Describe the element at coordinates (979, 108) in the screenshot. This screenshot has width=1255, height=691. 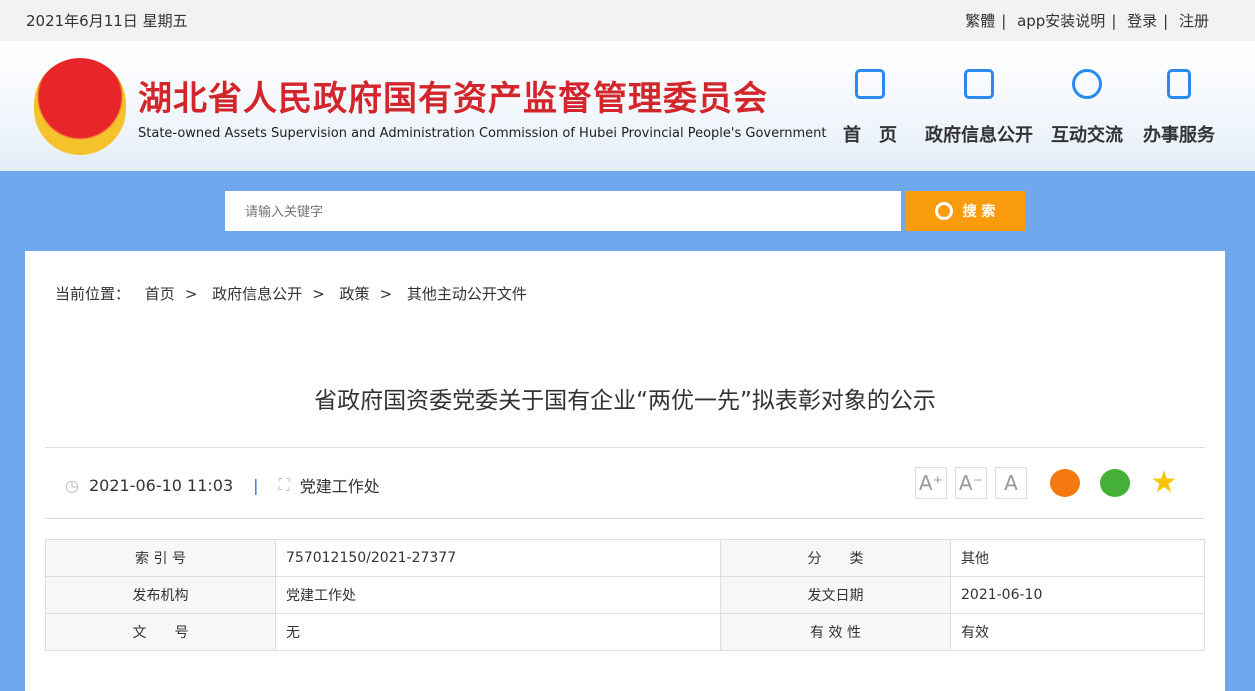
I see `nav-gov-info: 政府信息公开` at that location.